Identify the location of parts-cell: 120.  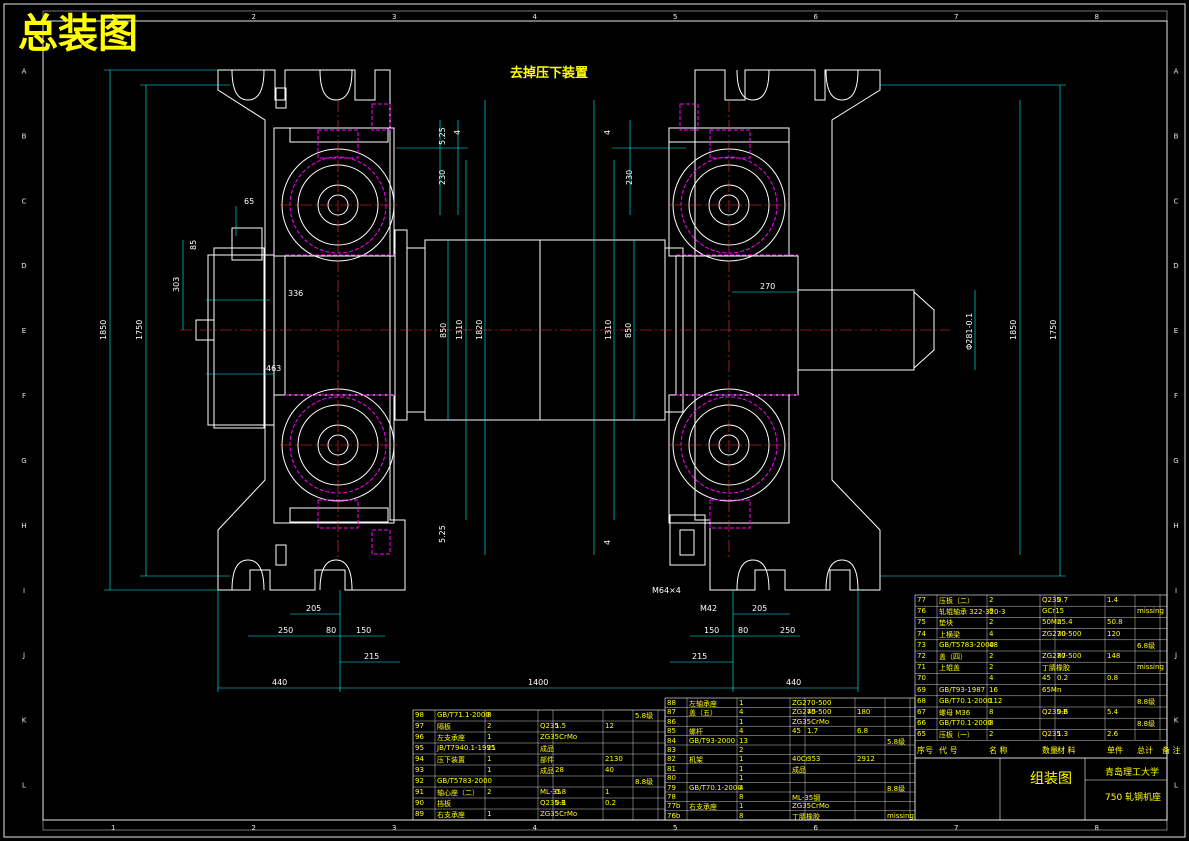
(1114, 633).